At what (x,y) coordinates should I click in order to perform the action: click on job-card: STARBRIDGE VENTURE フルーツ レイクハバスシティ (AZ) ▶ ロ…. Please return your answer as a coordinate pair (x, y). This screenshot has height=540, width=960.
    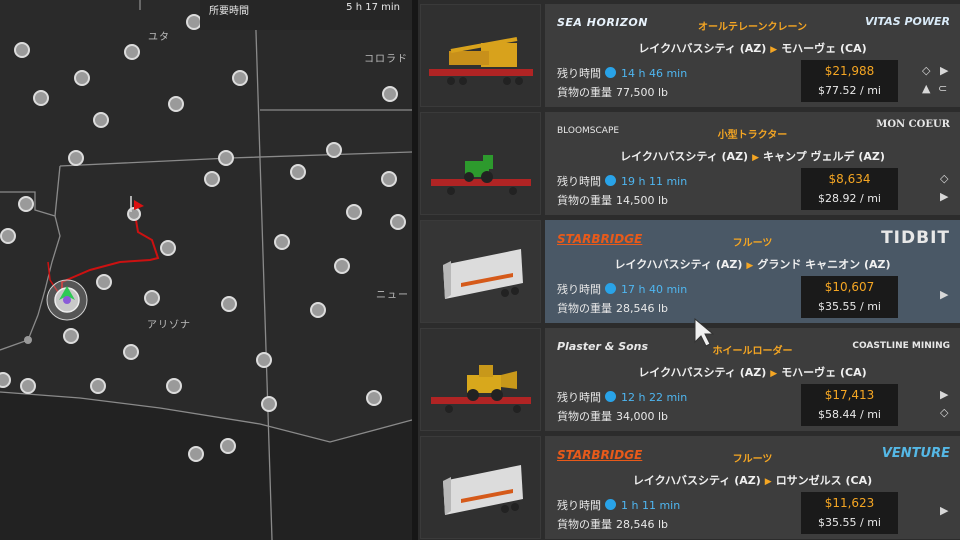
    Looking at the image, I should click on (689, 485).